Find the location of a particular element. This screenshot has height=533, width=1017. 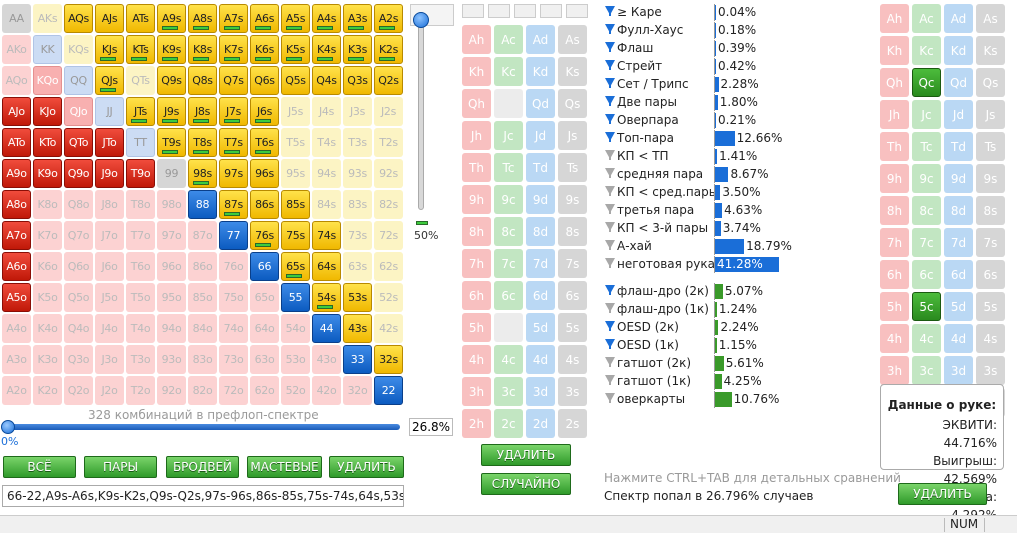

stat-row: Оверпара 0.21% is located at coordinates (749, 120).